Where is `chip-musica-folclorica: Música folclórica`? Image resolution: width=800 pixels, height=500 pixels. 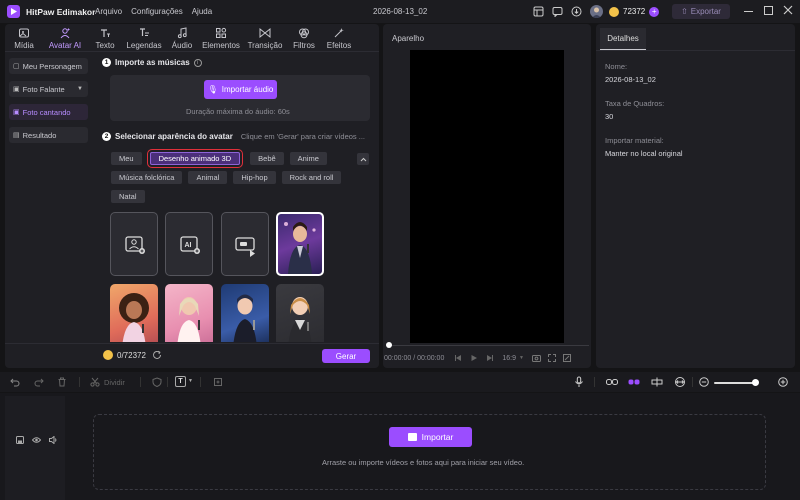
chip-musica-folclorica: Música folclórica is located at coordinates (147, 177).